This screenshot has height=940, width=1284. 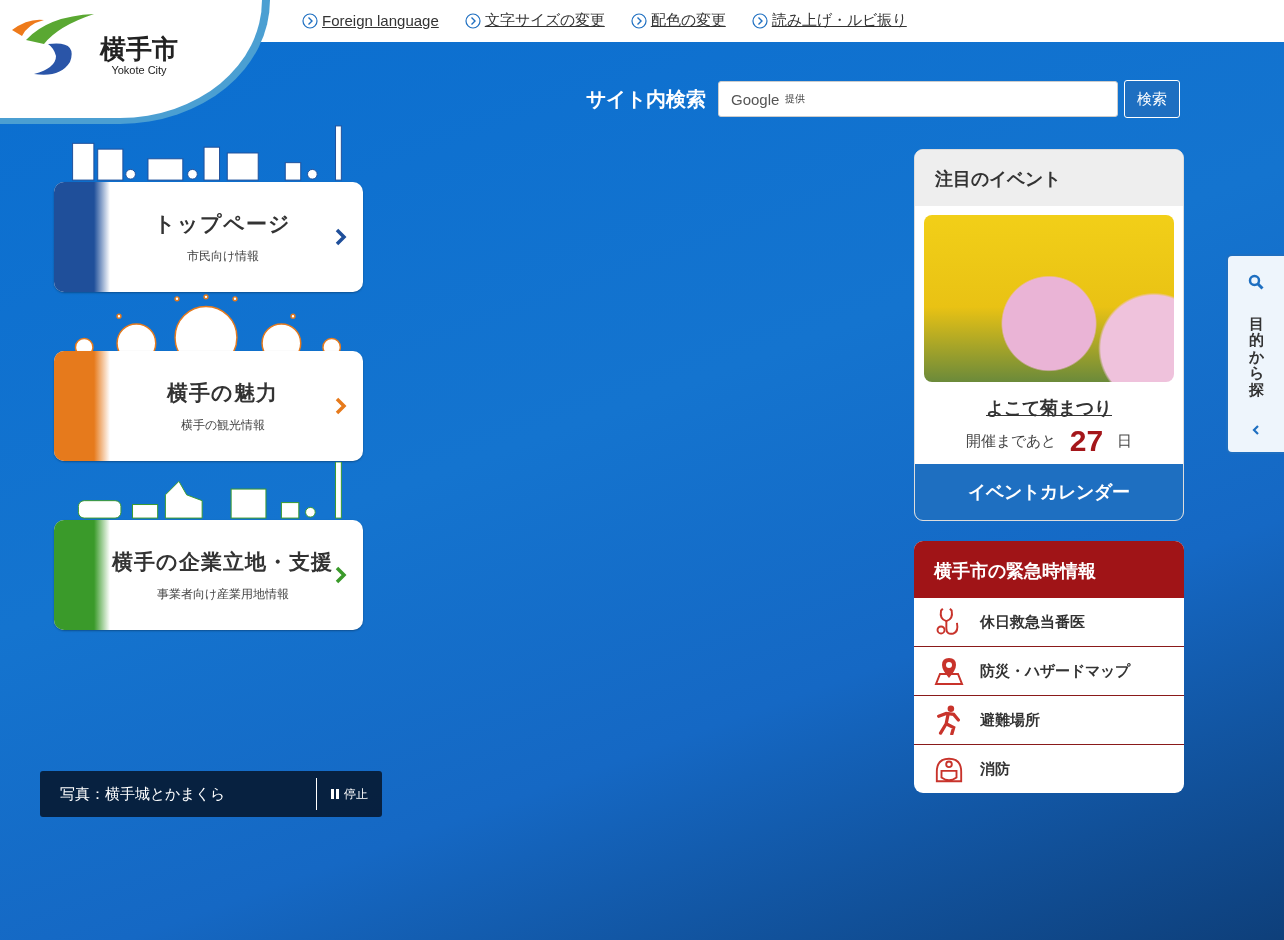 I want to click on photo-caption: 写真：横手城とかまくら, so click(x=142, y=794).